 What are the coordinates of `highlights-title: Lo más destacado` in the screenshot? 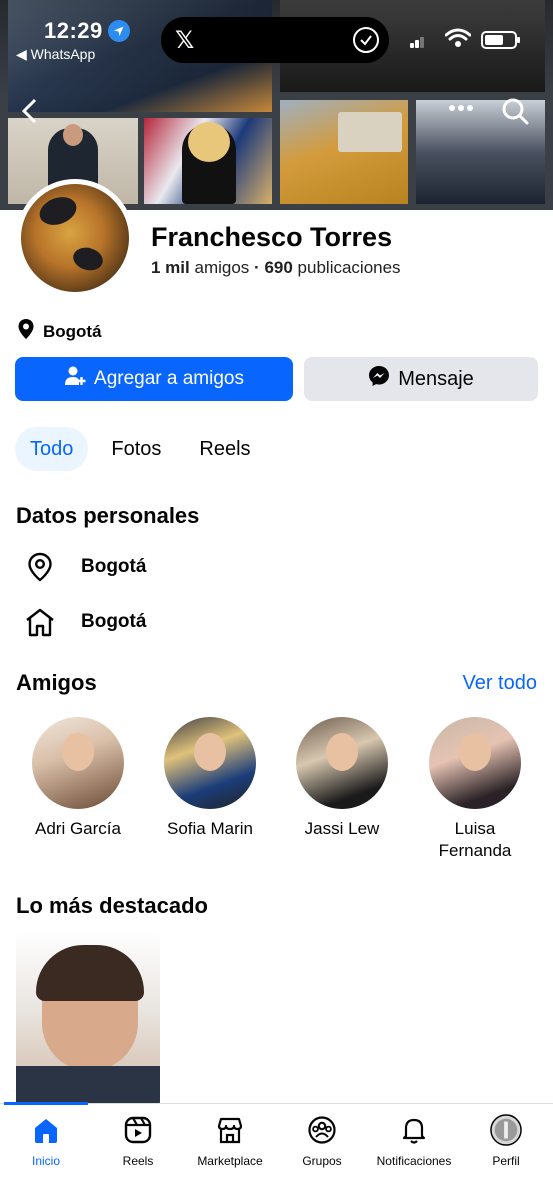 It's located at (112, 905).